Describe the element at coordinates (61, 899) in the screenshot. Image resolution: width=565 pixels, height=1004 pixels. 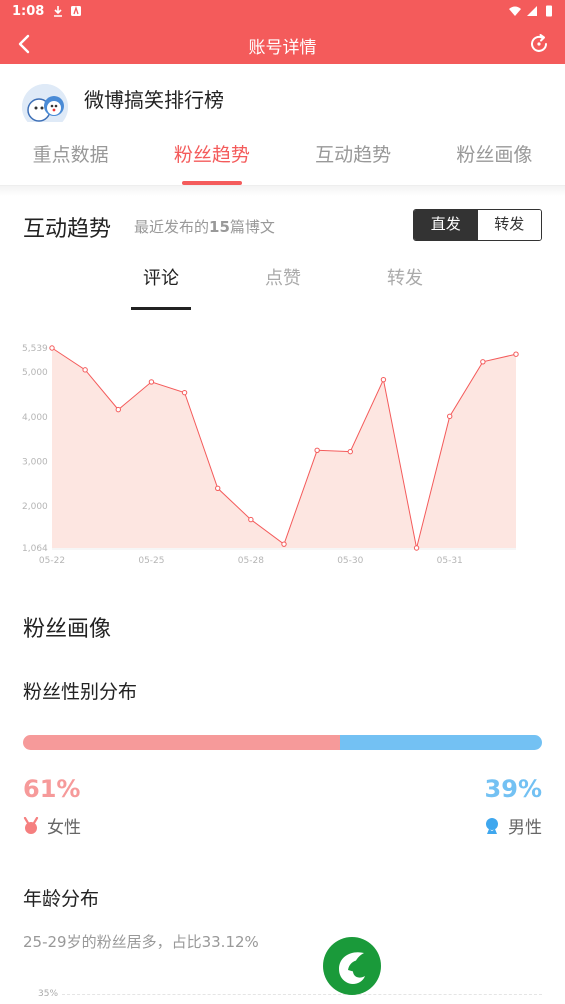
I see `age-title: 年龄分布` at that location.